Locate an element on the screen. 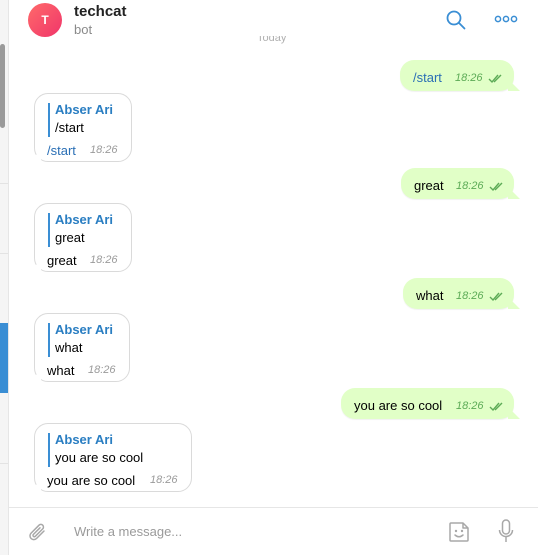  reply-quote-text: great is located at coordinates (70, 237).